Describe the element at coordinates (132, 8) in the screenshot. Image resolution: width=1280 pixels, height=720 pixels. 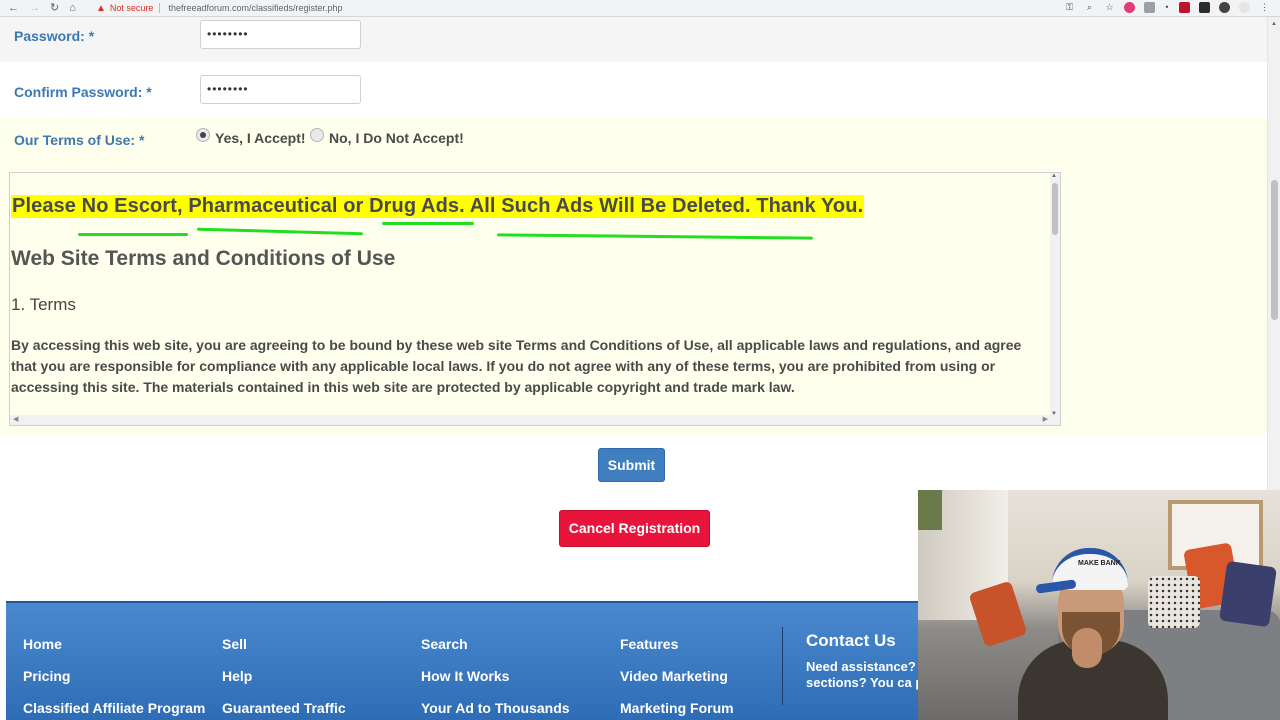
I see `not-secure-label: Not secure` at that location.